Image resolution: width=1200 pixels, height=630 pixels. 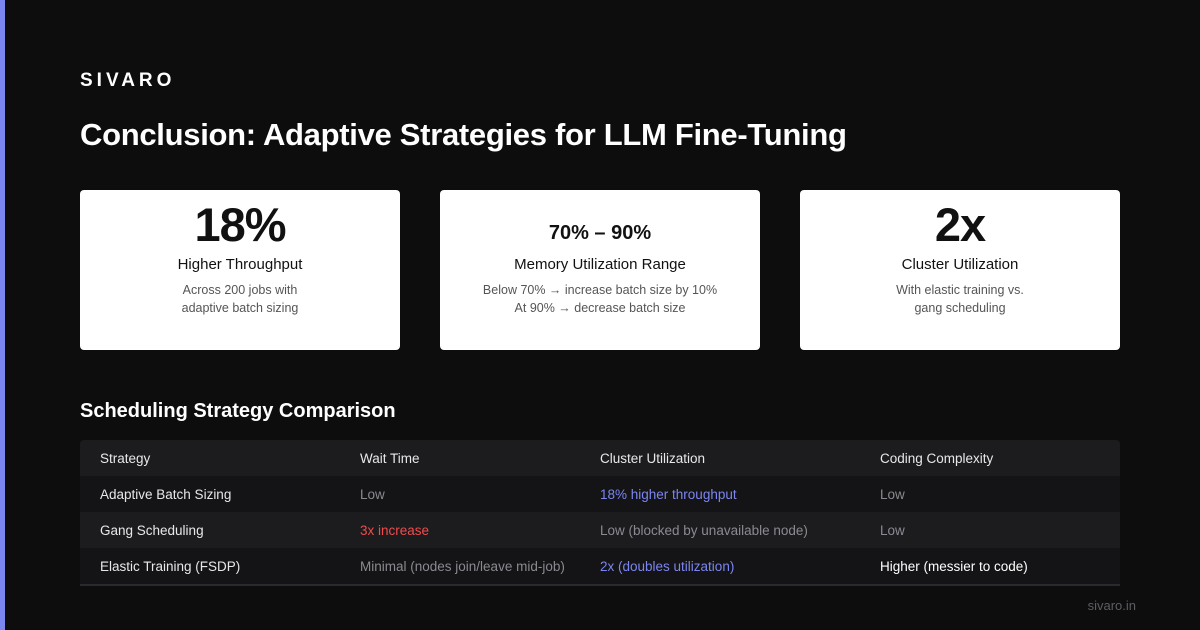 What do you see at coordinates (240, 224) in the screenshot?
I see `card-metric: 18%` at bounding box center [240, 224].